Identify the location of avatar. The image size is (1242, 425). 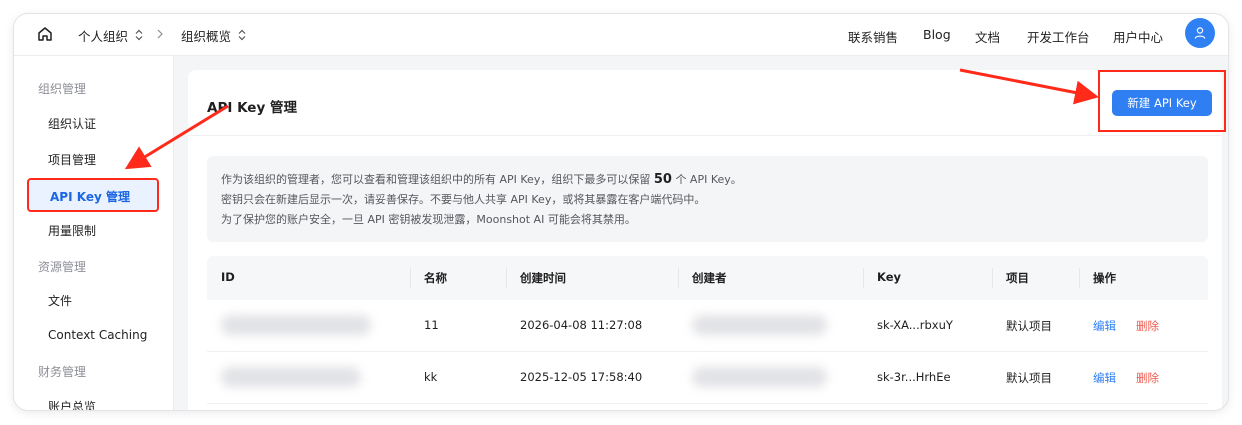
(1200, 33).